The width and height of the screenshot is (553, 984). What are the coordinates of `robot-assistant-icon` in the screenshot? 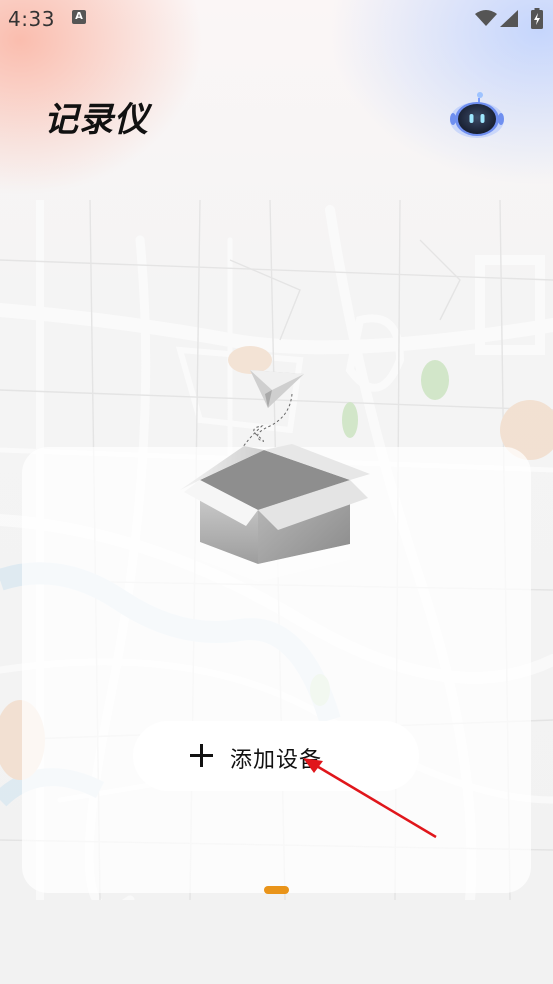 It's located at (477, 115).